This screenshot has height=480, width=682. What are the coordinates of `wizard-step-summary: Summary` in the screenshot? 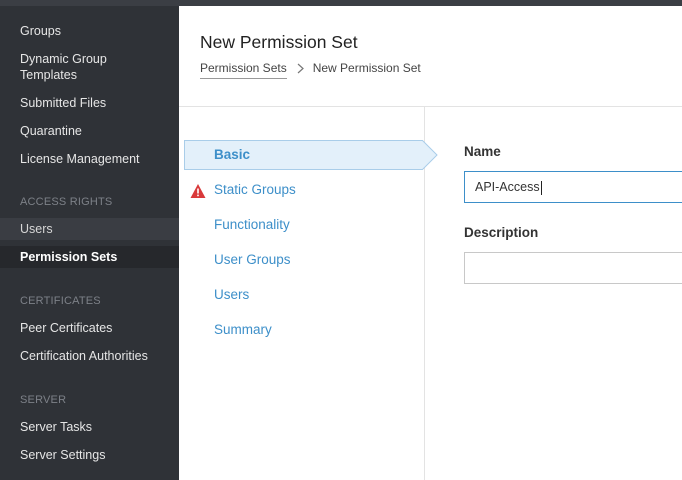 It's located at (243, 329).